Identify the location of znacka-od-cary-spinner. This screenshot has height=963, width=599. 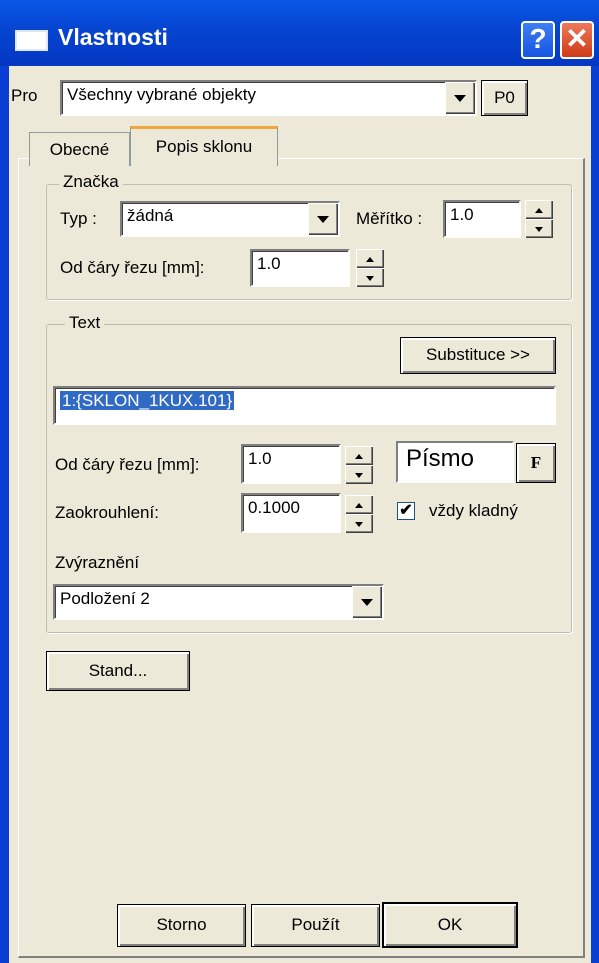
(370, 268).